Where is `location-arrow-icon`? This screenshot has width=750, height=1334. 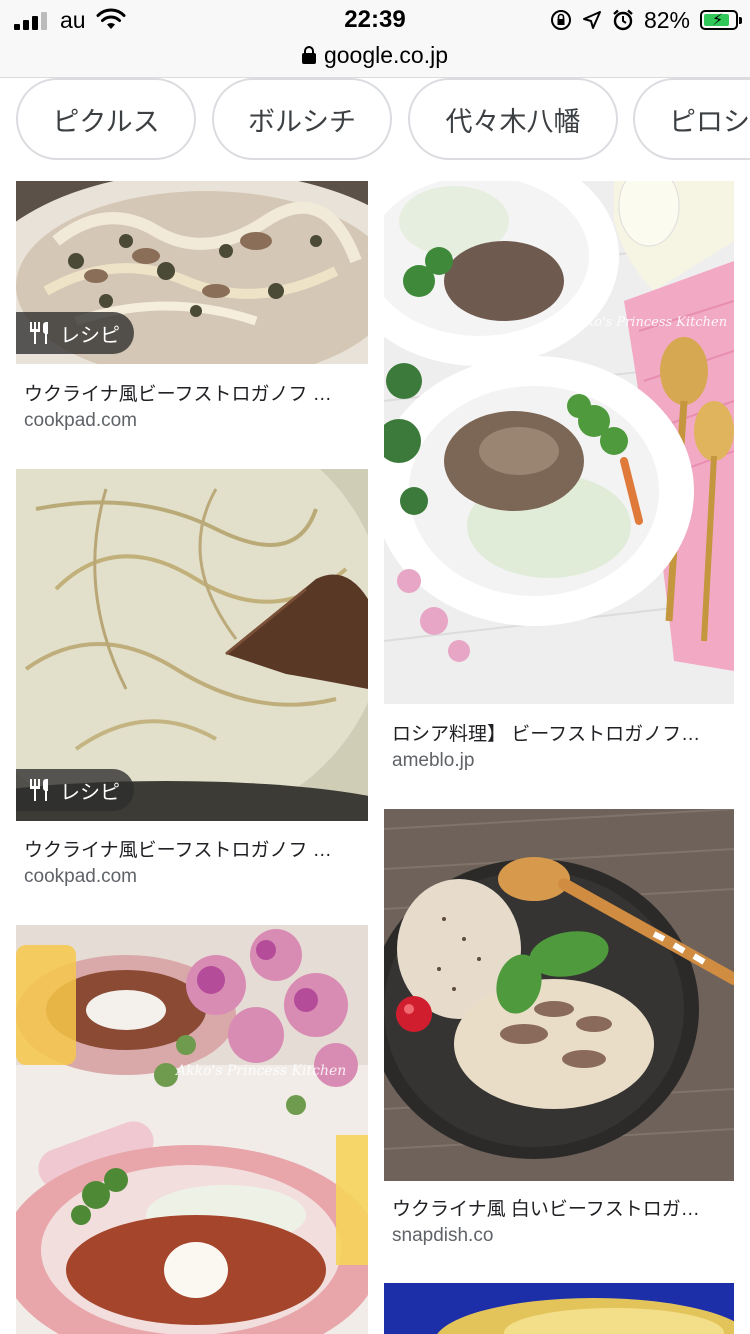 location-arrow-icon is located at coordinates (591, 20).